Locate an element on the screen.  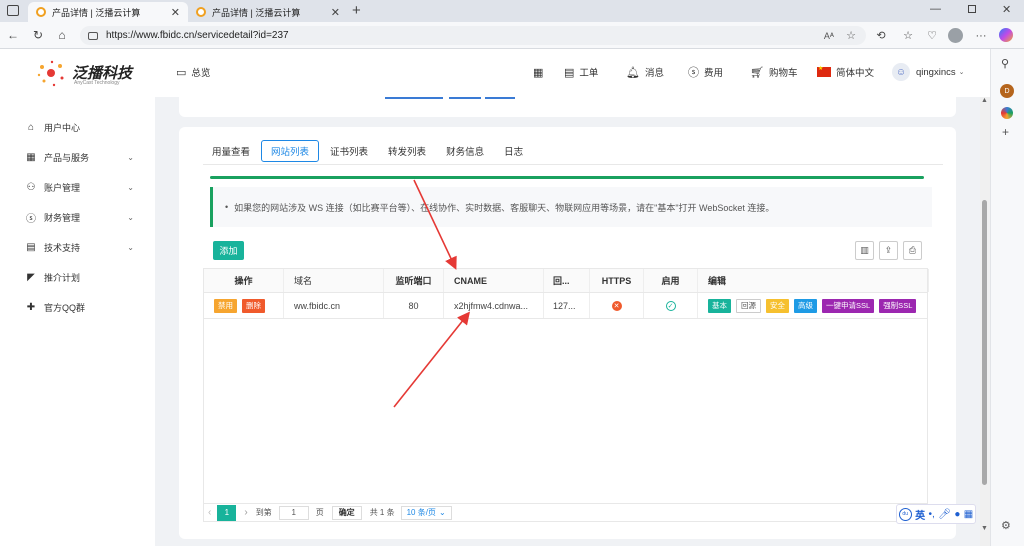
sidebar-item-support: ▤ 技术支持 ⌄ is located at coordinates (79, 247).